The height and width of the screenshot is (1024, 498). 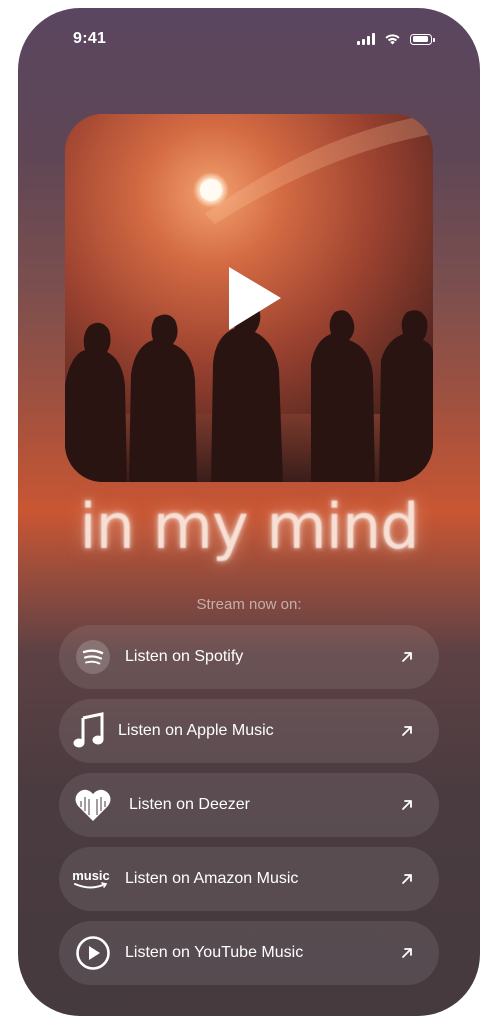 I want to click on amazon-music-icon-text: music, so click(x=91, y=875).